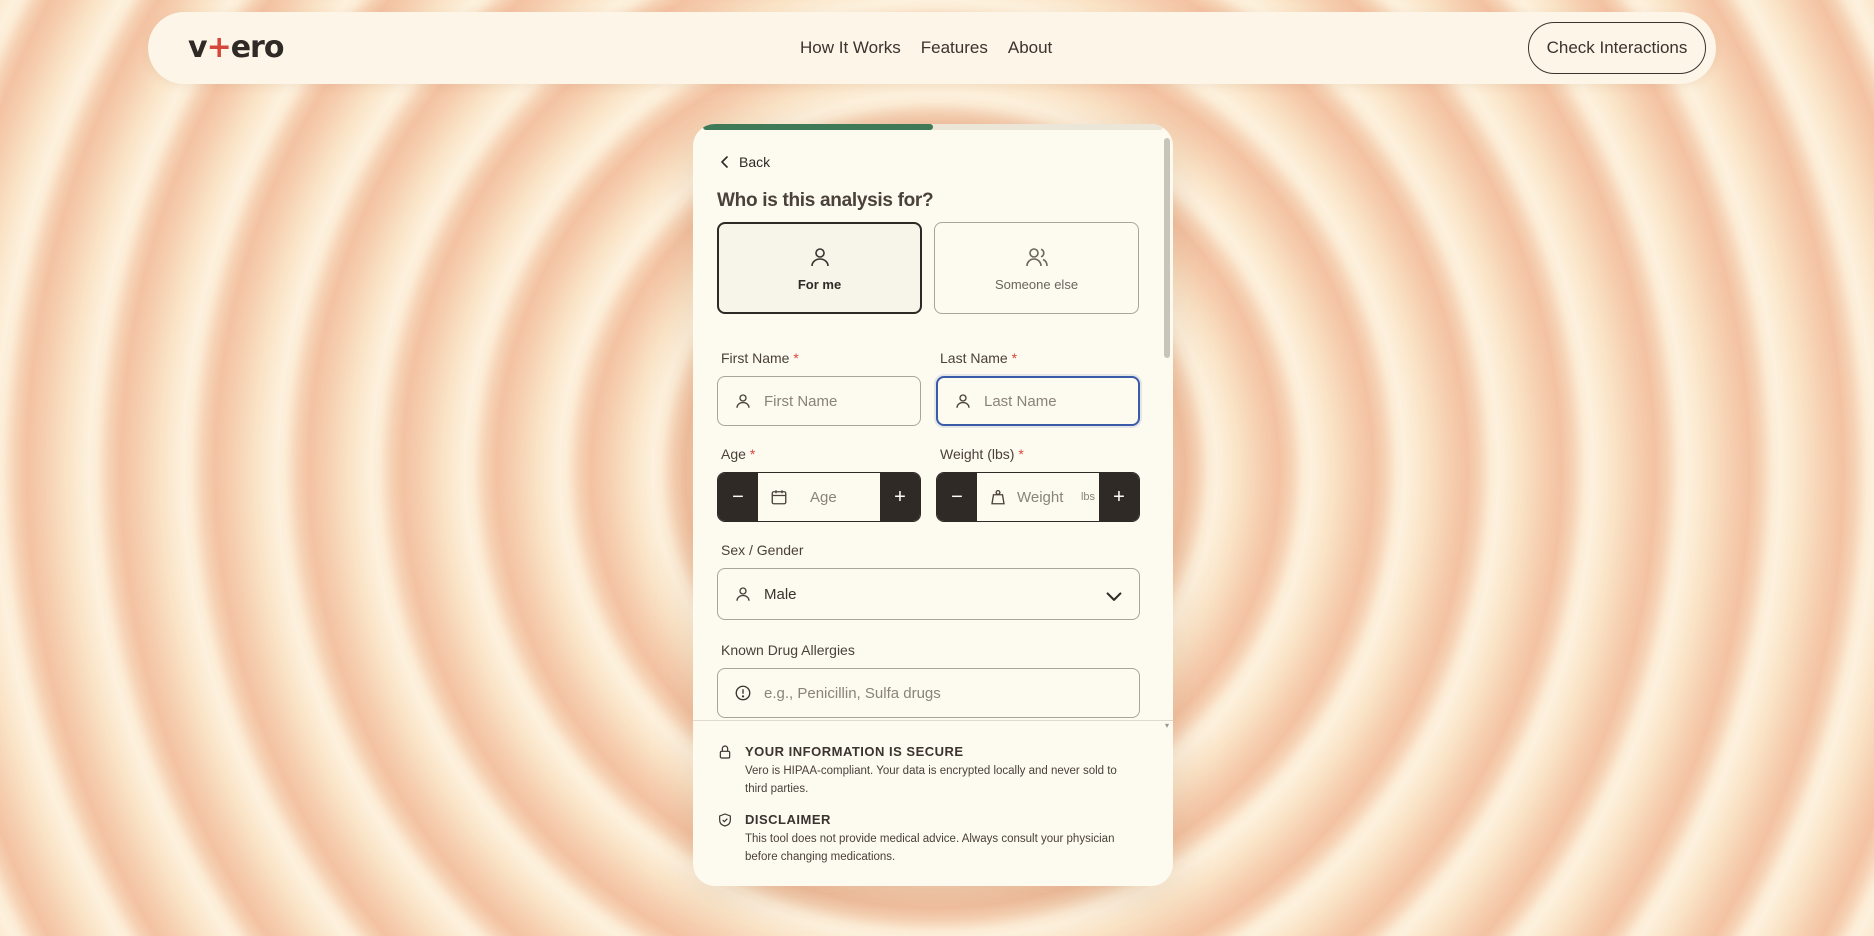 The image size is (1874, 936). Describe the element at coordinates (236, 47) in the screenshot. I see `logo: v+ero` at that location.